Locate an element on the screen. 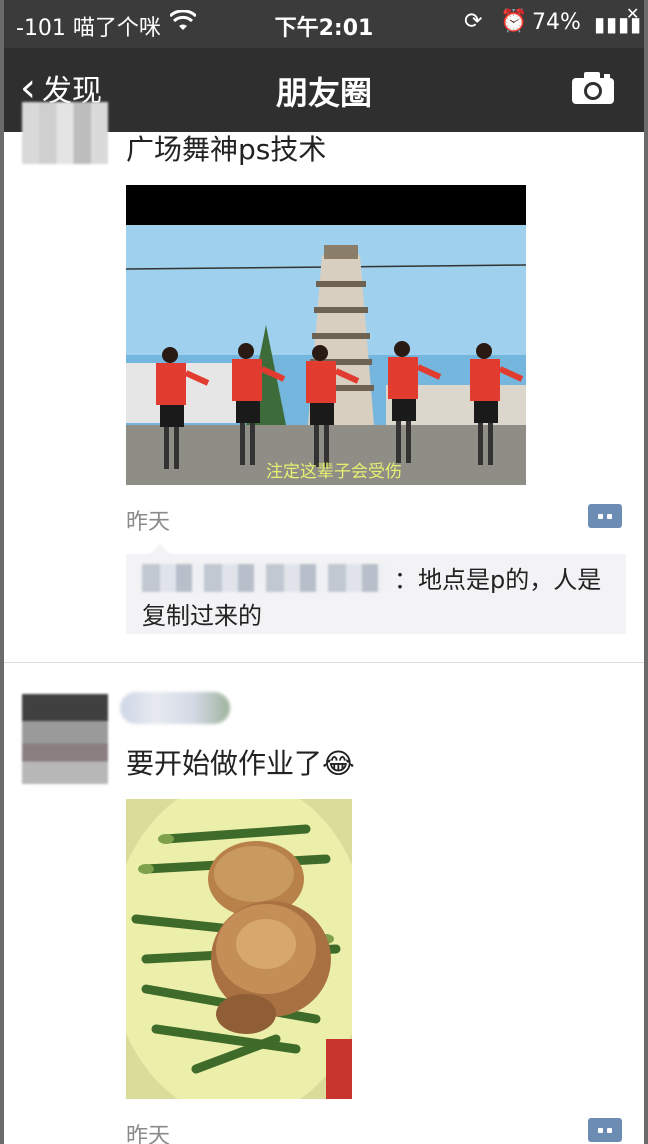 The image size is (648, 1144). battery-percent: 74% is located at coordinates (556, 22).